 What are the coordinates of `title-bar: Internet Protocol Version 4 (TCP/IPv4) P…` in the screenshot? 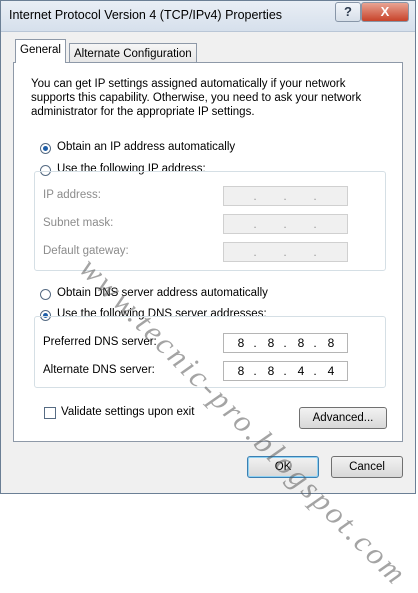 It's located at (208, 16).